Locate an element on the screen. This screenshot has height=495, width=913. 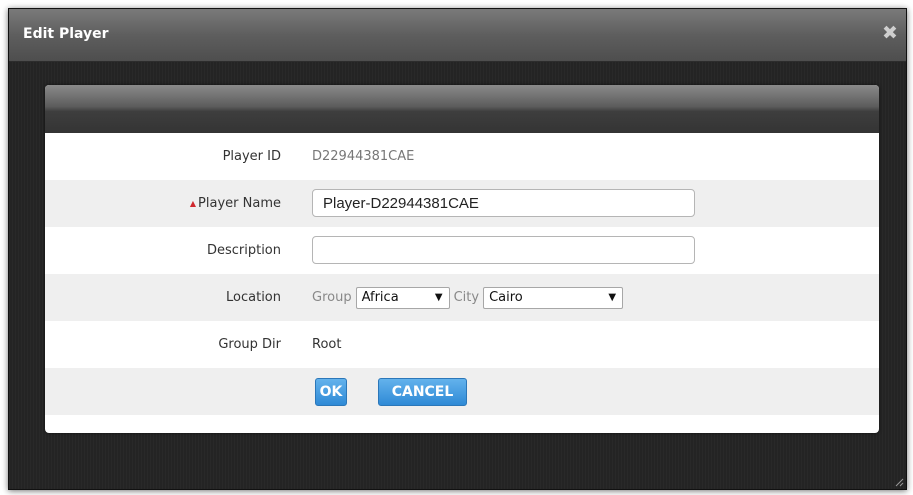
description-label-text: Description is located at coordinates (243, 250).